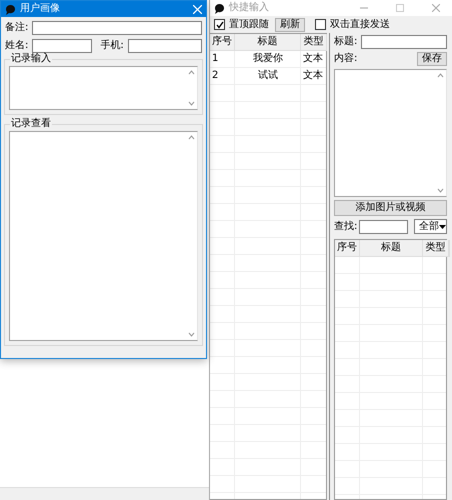 The height and width of the screenshot is (500, 452). What do you see at coordinates (383, 227) in the screenshot?
I see `search-field` at bounding box center [383, 227].